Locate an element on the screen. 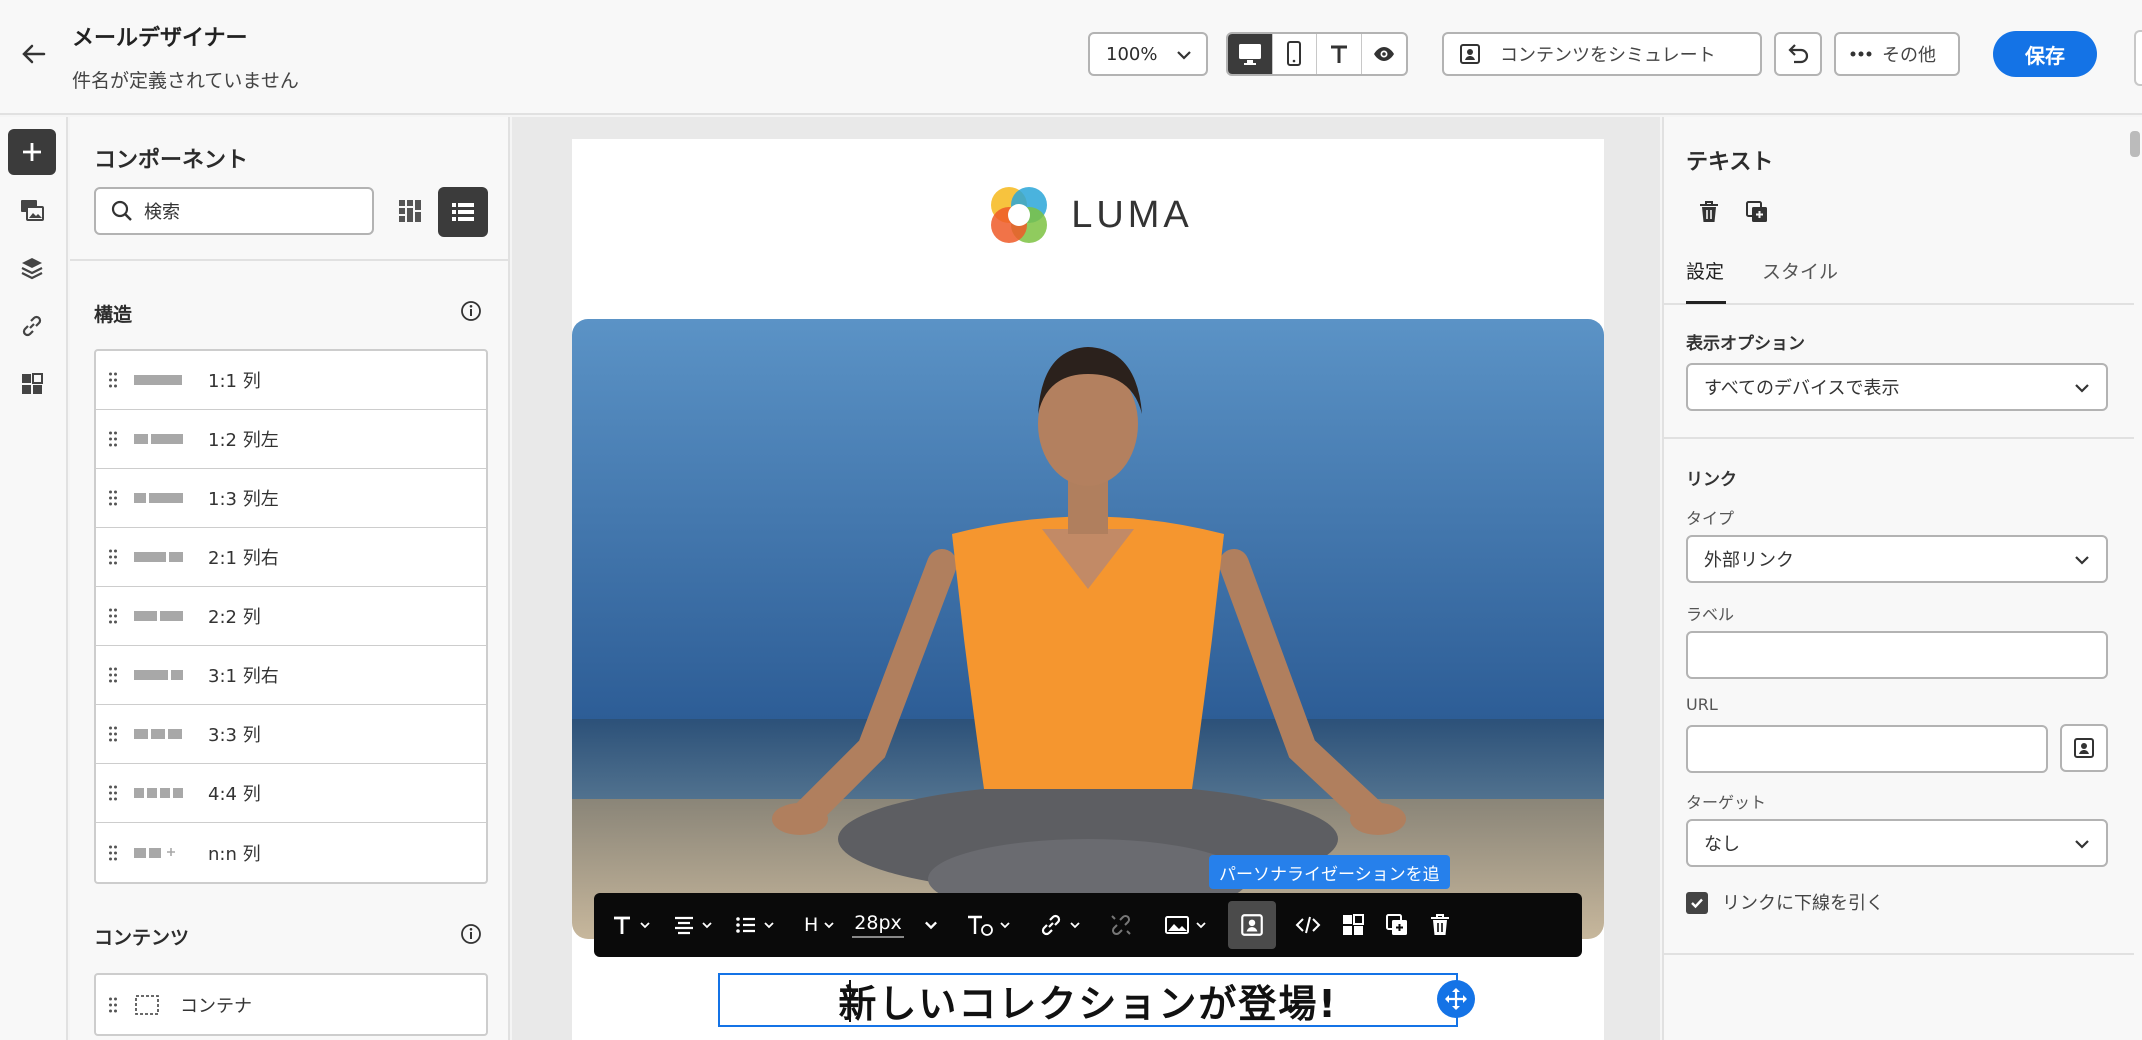 This screenshot has width=2142, height=1040. structure-item-n-n: n:n 列 is located at coordinates (291, 852).